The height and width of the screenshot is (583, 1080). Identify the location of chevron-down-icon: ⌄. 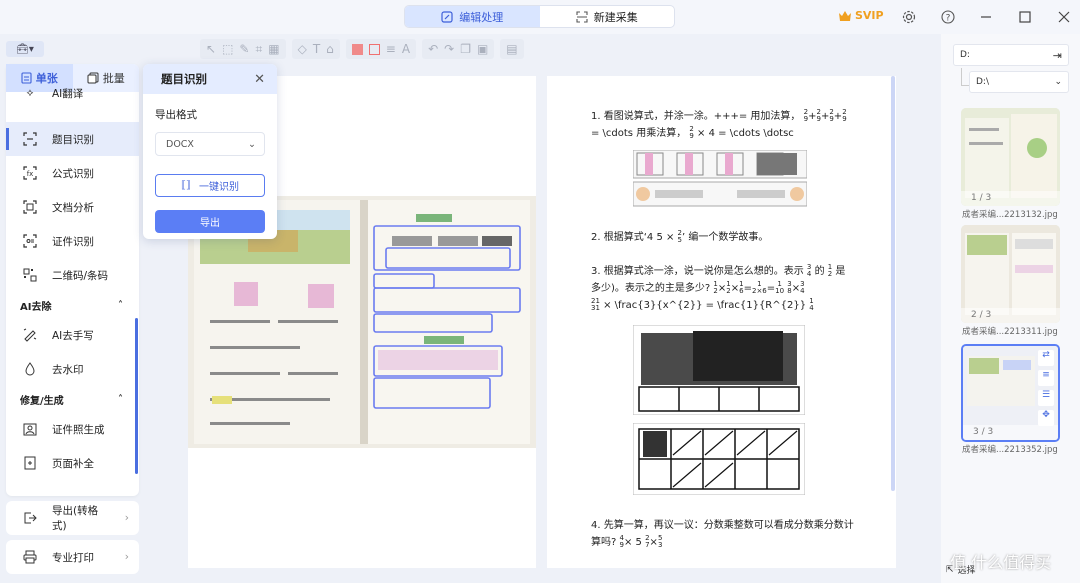
(1058, 82).